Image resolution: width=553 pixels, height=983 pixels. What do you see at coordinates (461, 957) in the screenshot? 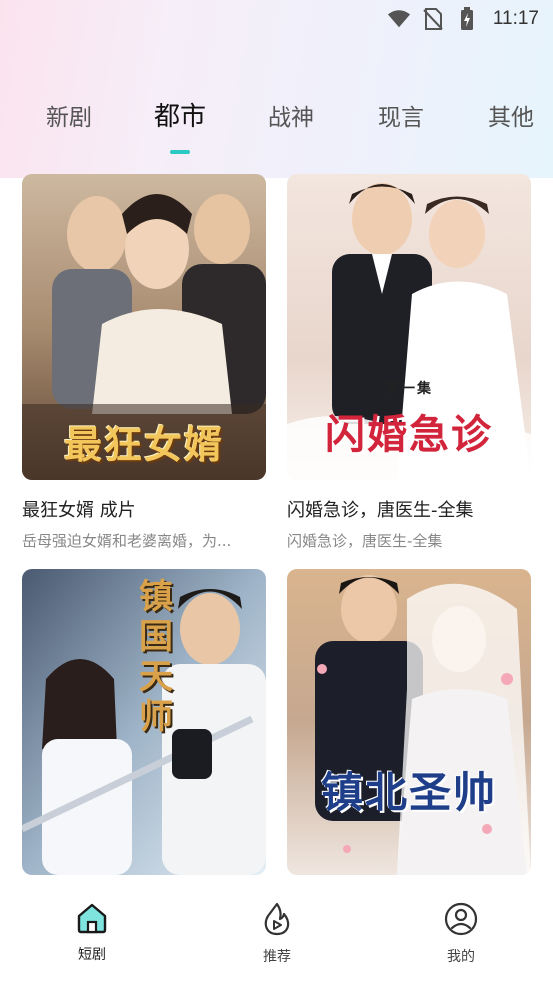
I see `nav-label: 我的` at bounding box center [461, 957].